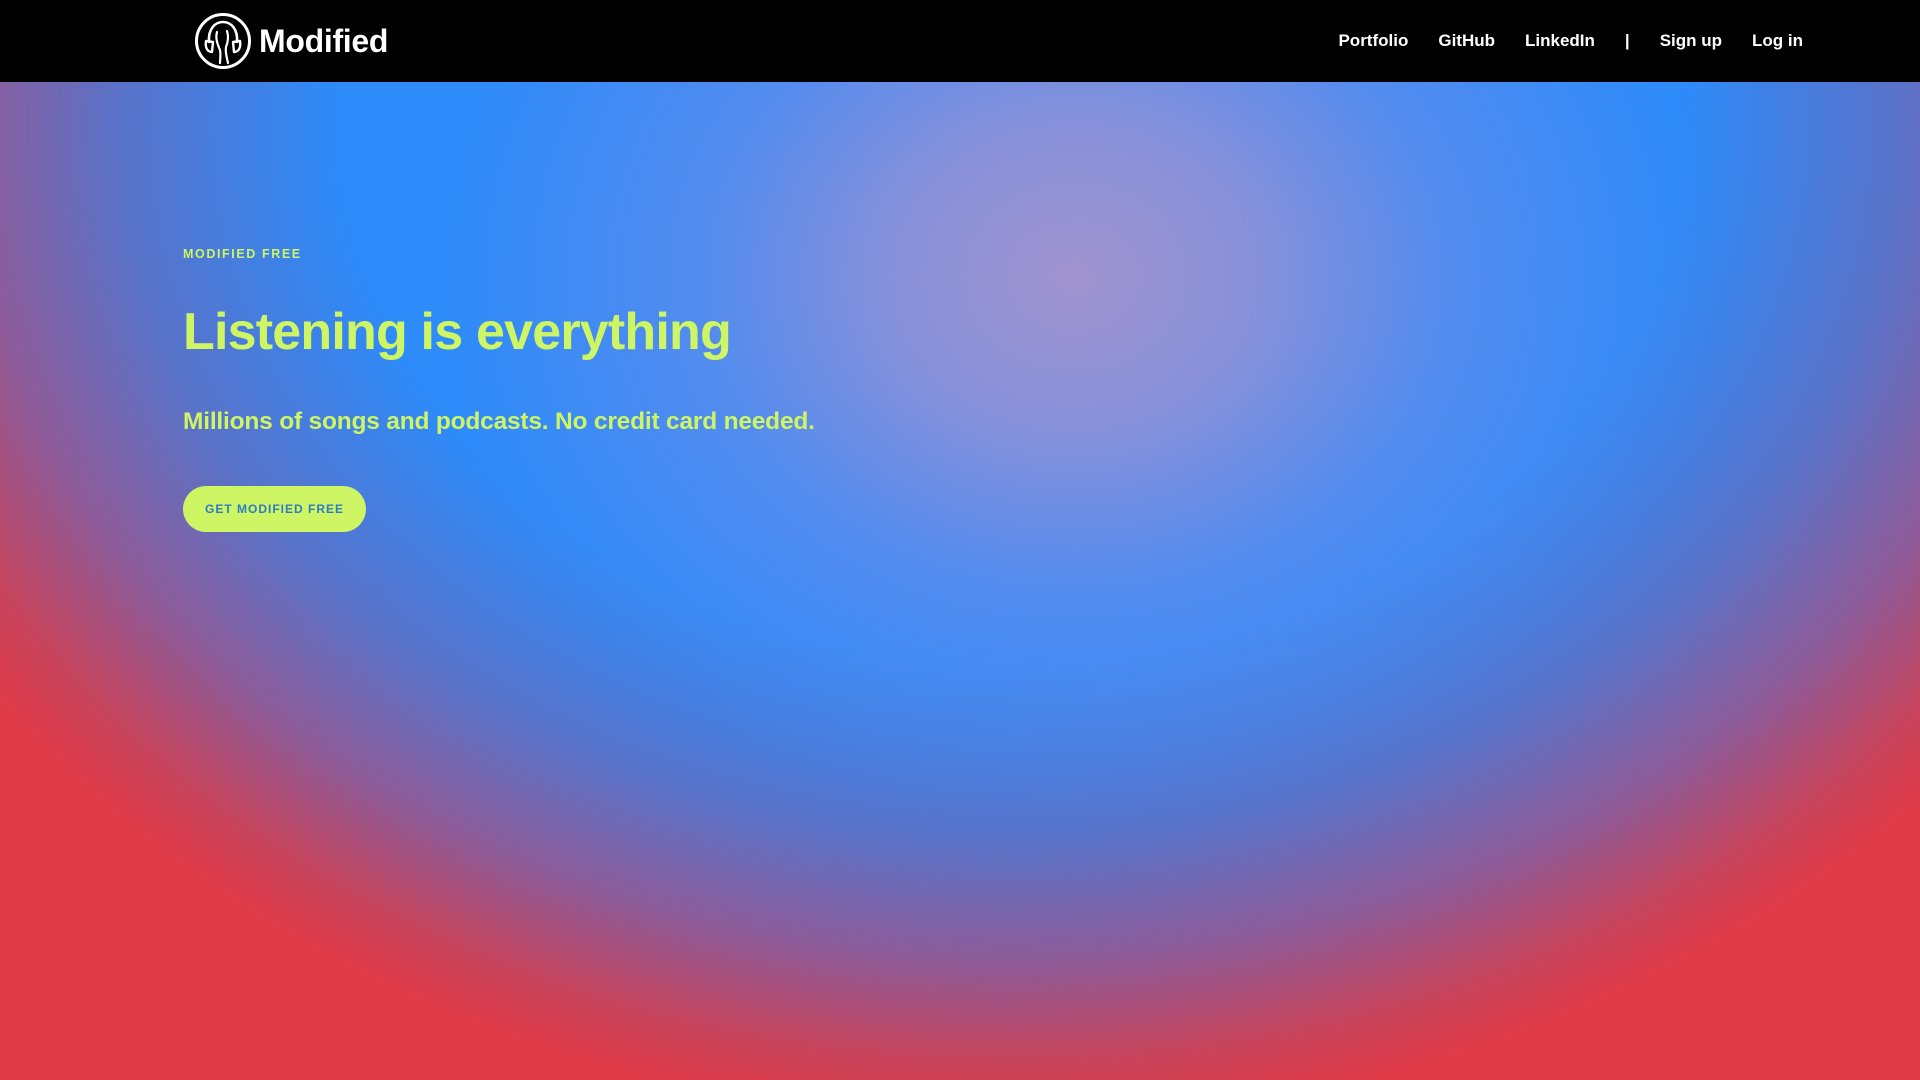 Image resolution: width=1920 pixels, height=1080 pixels. I want to click on headphones-head-logo-icon, so click(223, 41).